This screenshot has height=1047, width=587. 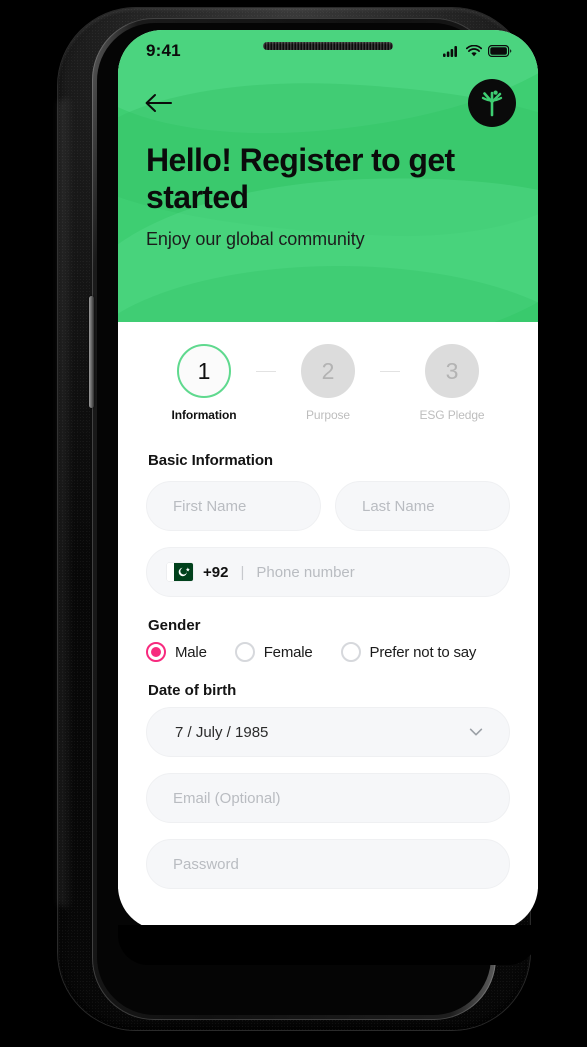 I want to click on nav-row, so click(x=328, y=103).